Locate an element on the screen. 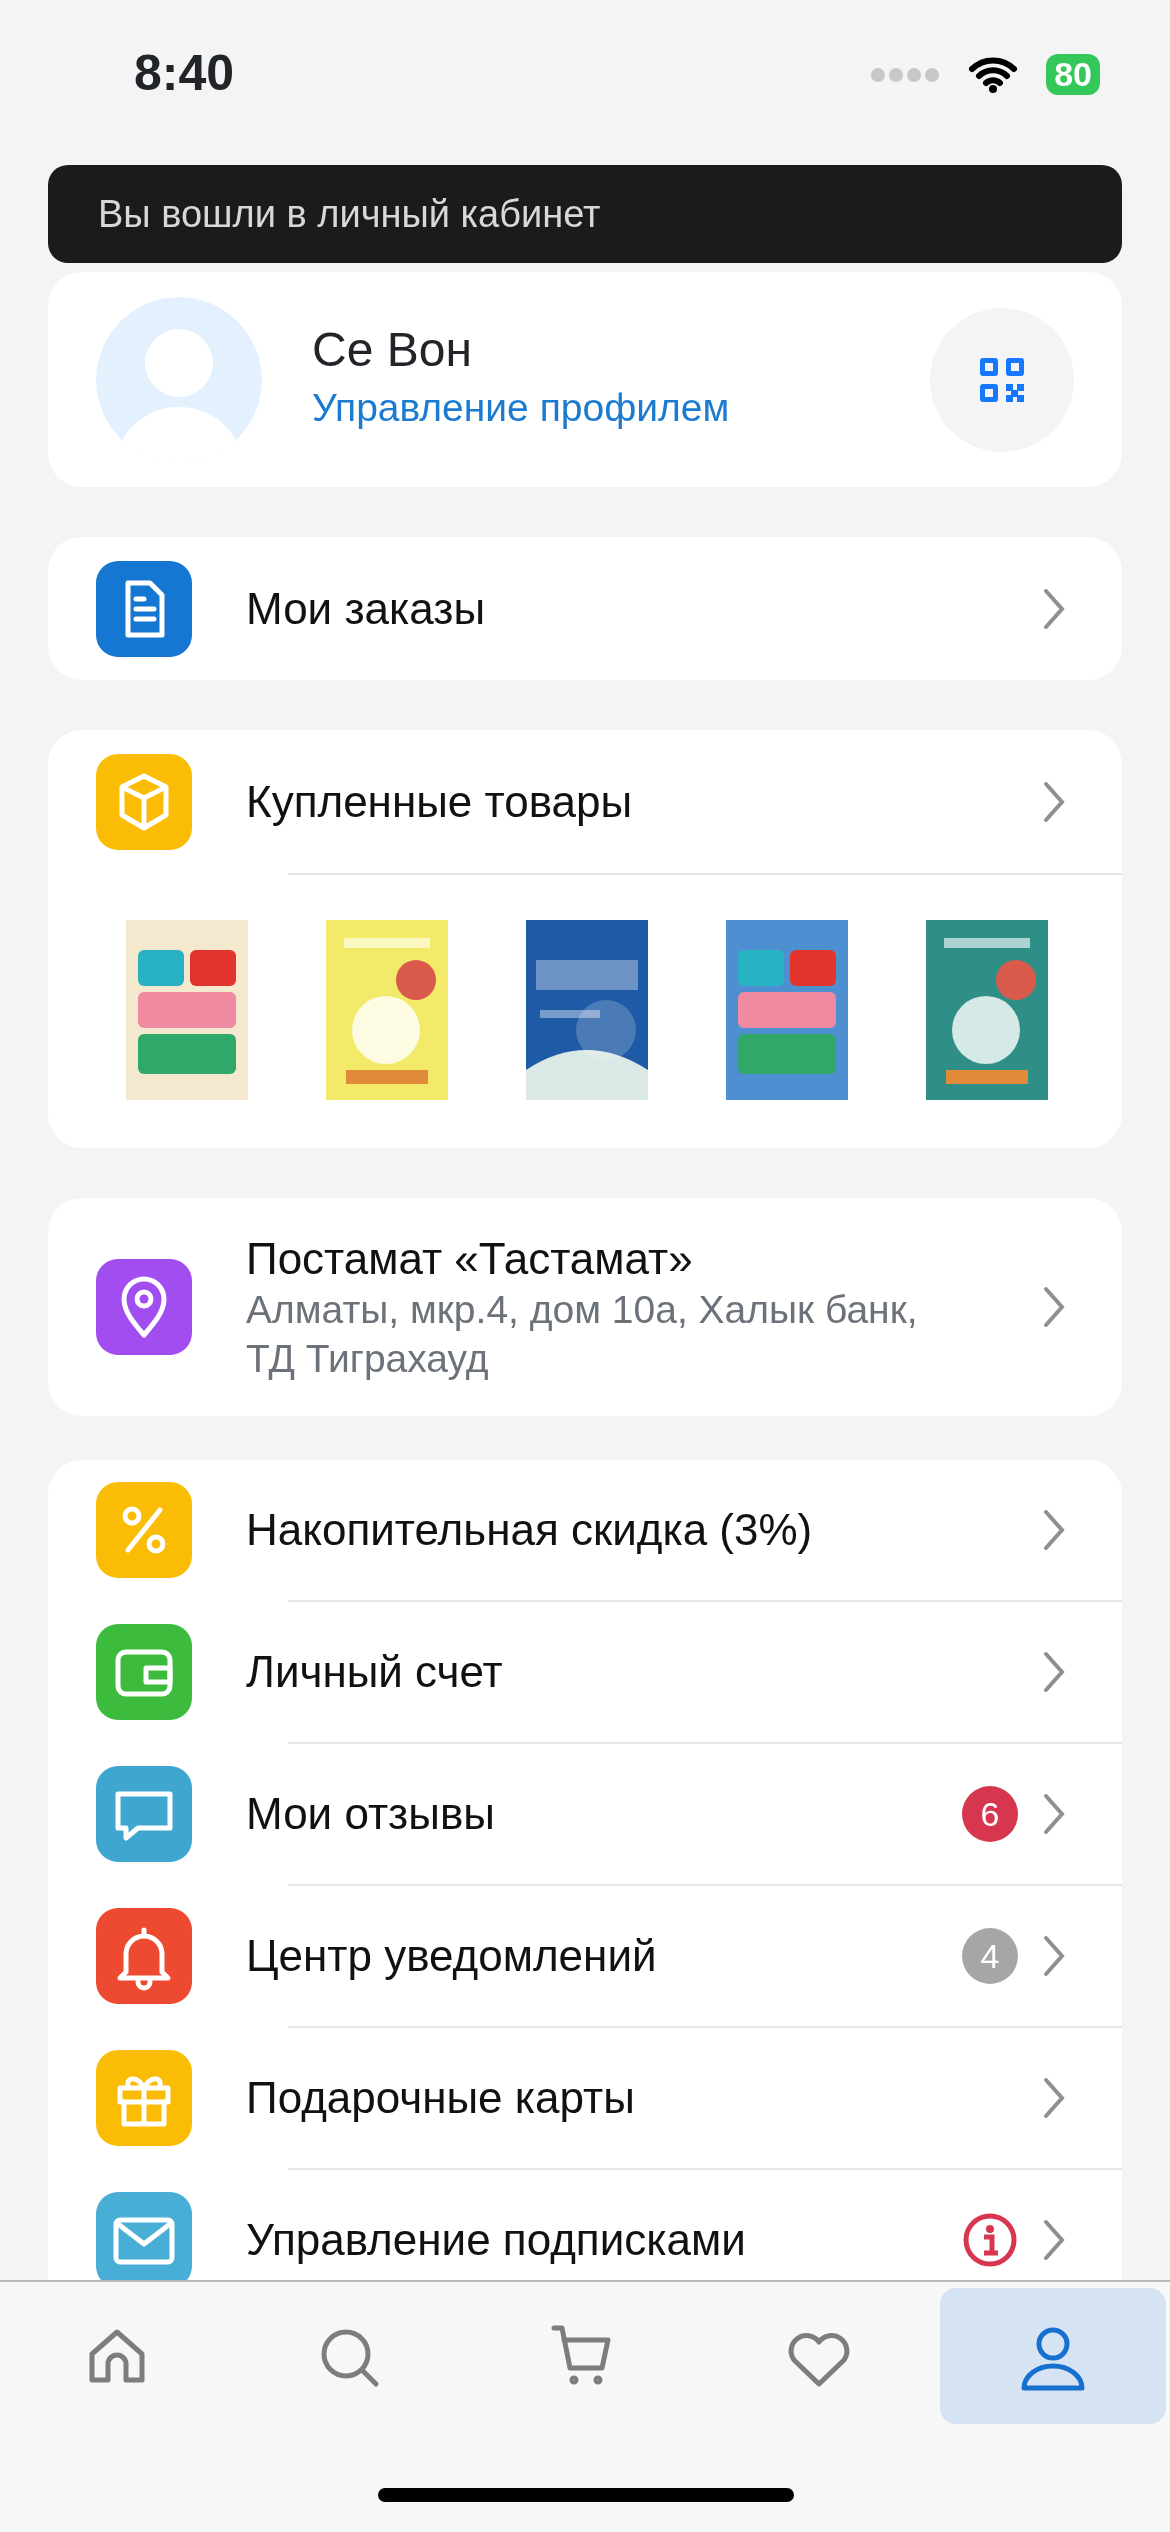  avatar-icon is located at coordinates (179, 379).